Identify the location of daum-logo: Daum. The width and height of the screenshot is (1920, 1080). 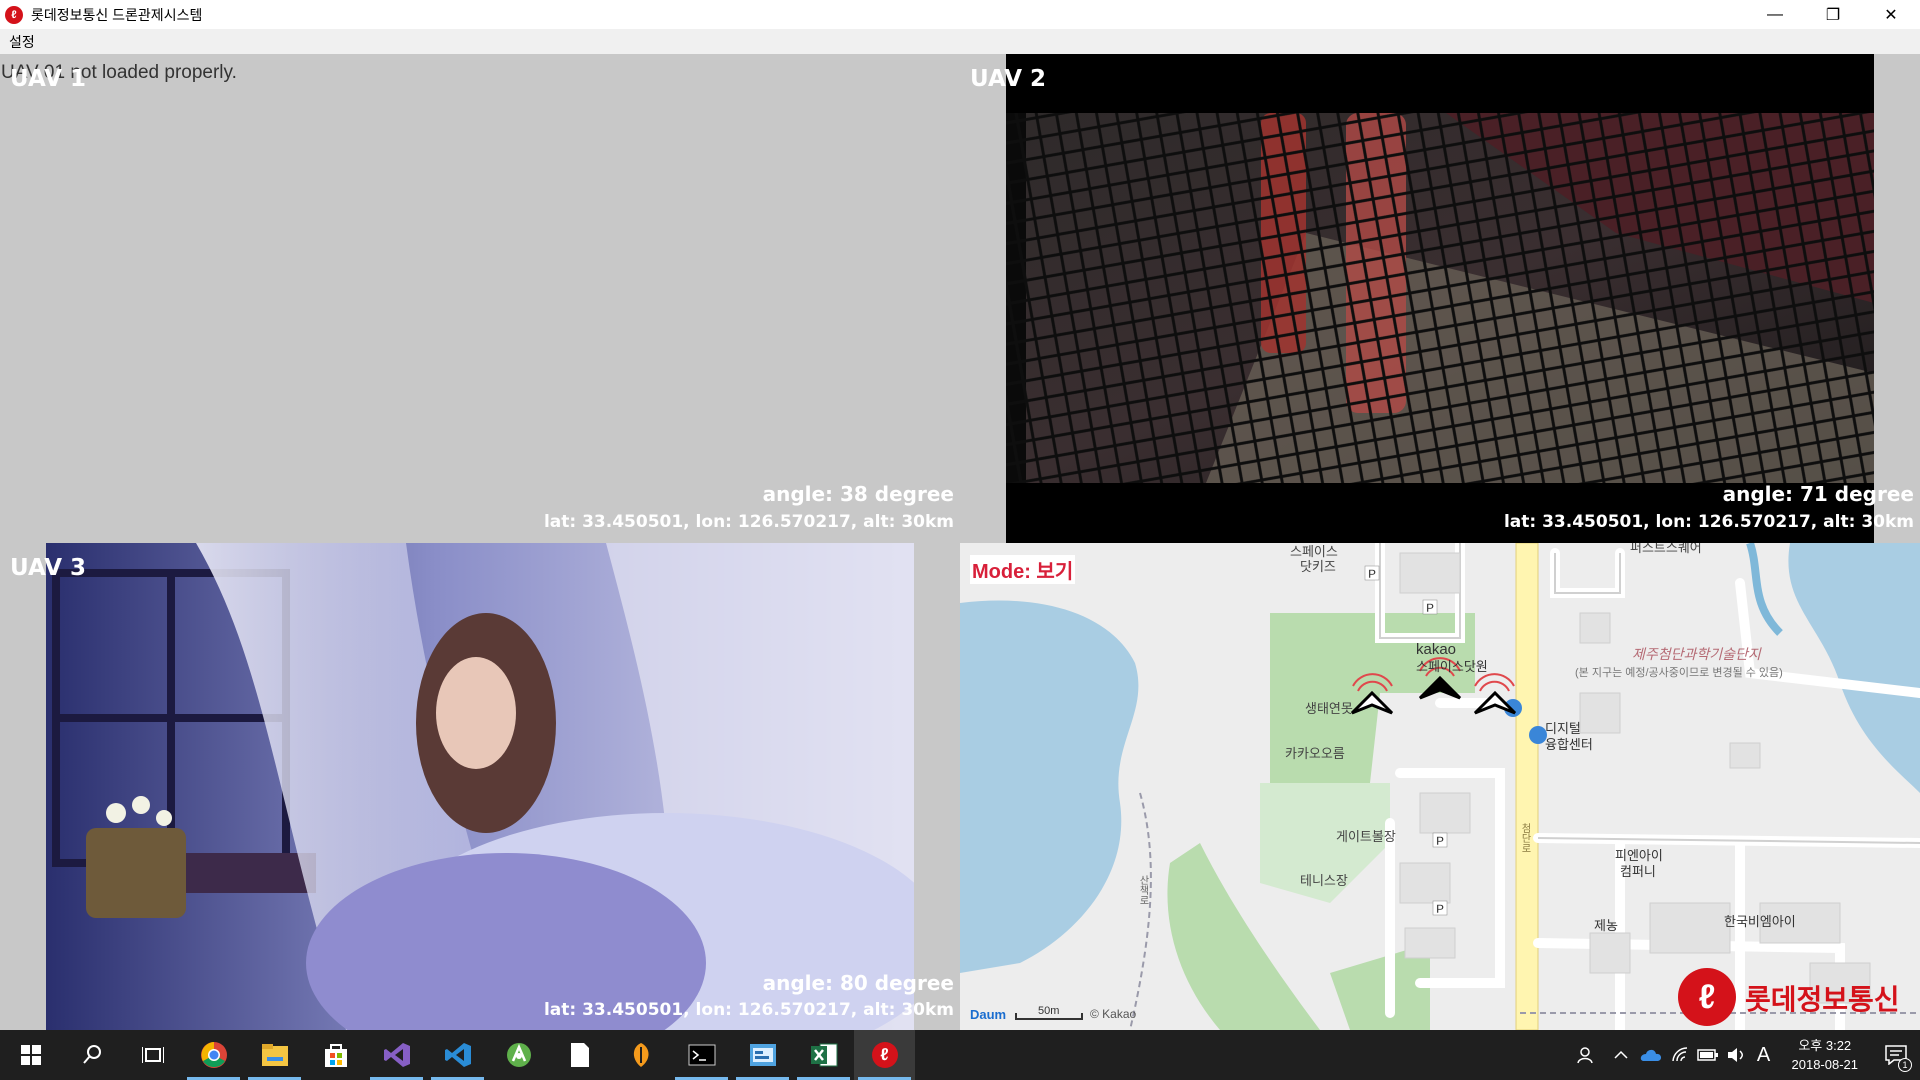
(988, 1014).